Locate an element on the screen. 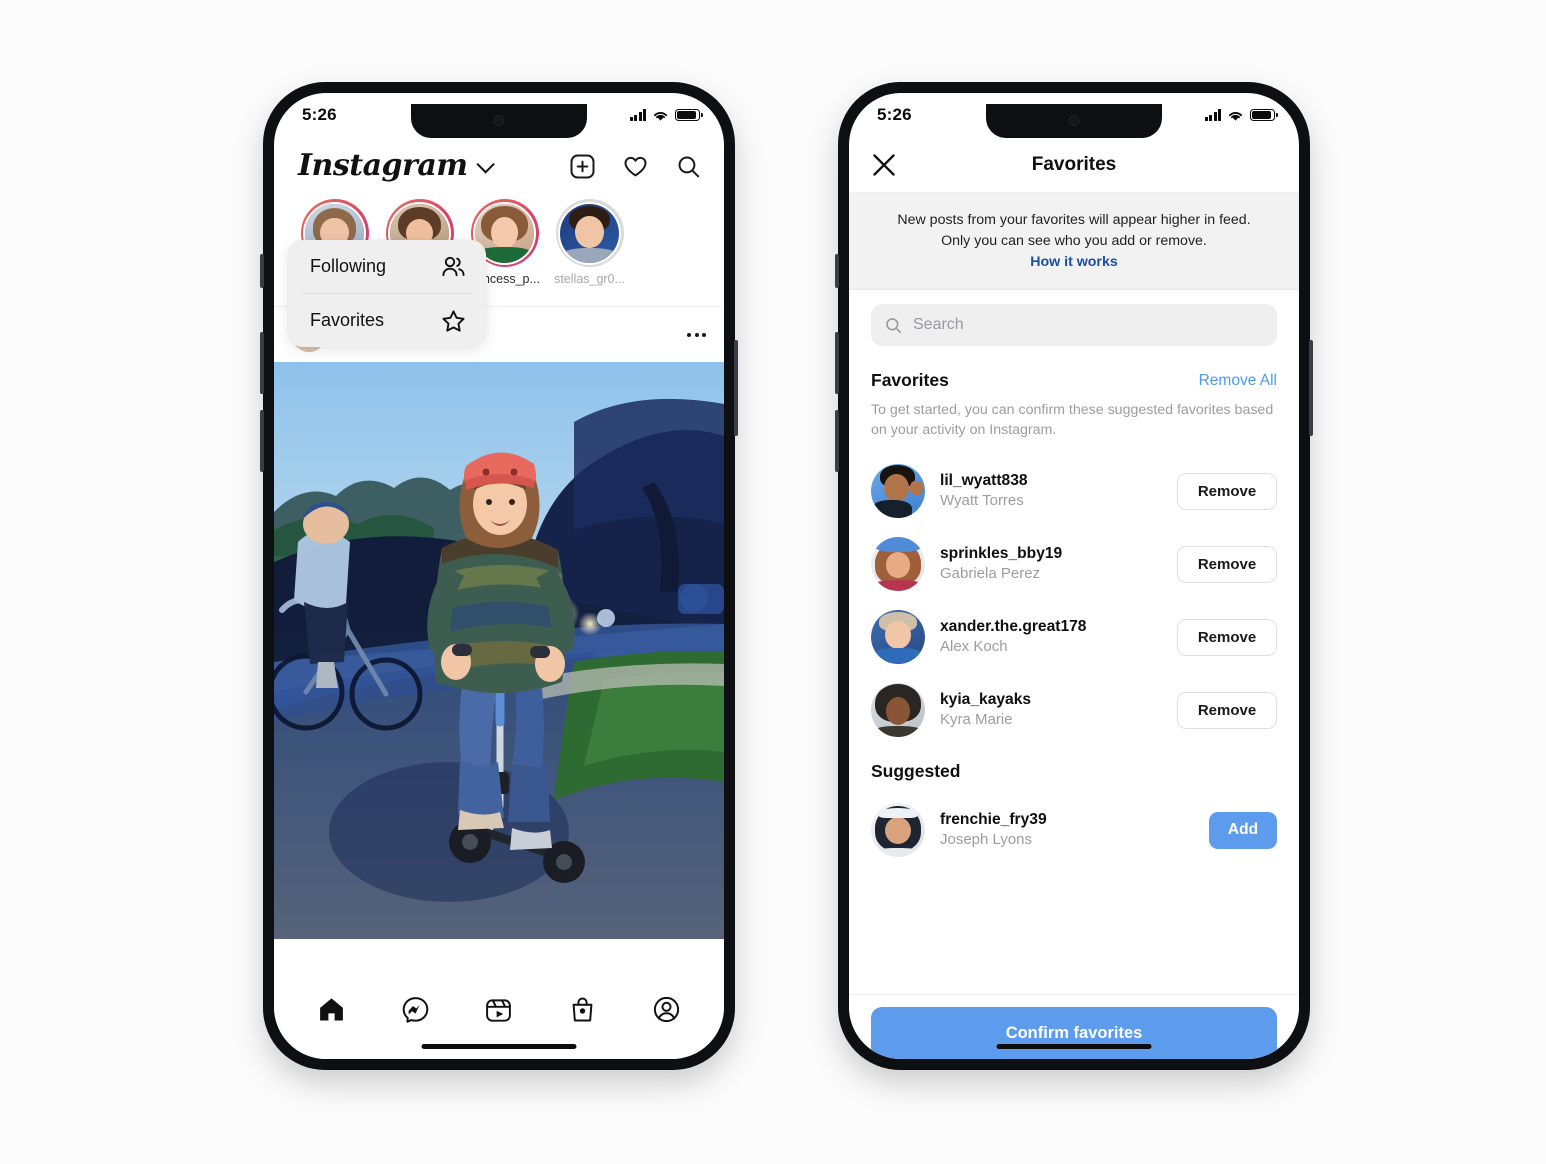  confirm-favorites-button: Confirm favorites is located at coordinates (1074, 1033).